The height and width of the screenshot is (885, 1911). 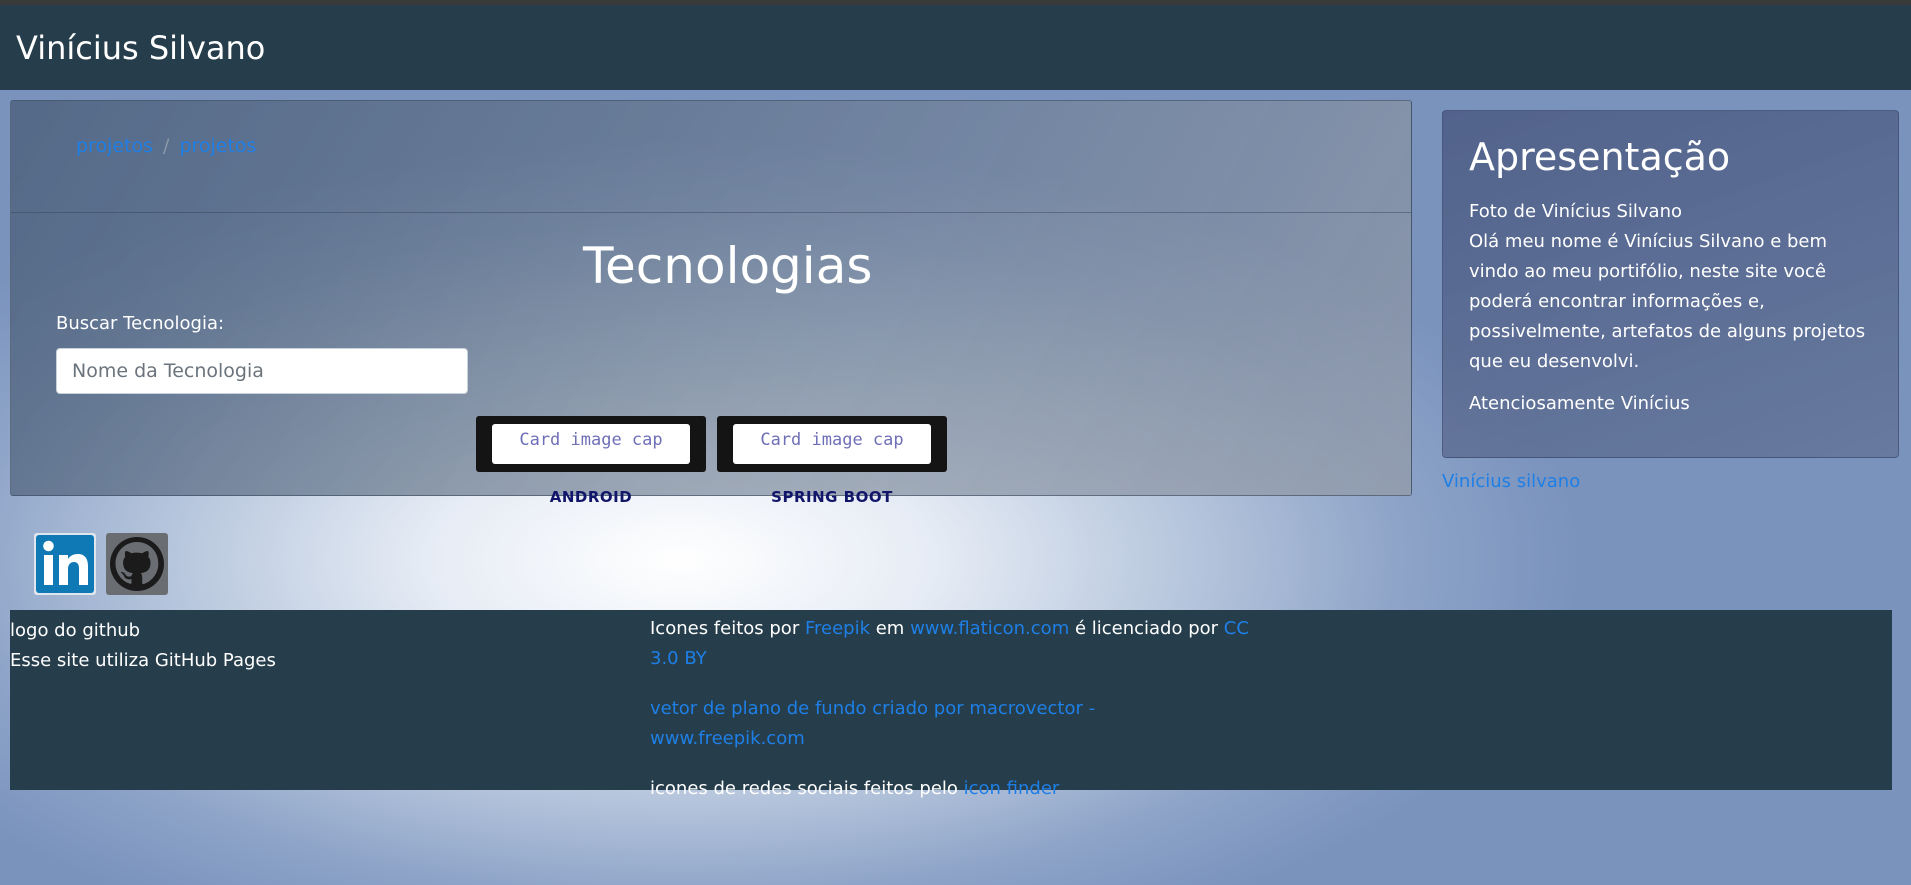 What do you see at coordinates (1511, 481) in the screenshot?
I see `author-link: Vinícius silvano` at bounding box center [1511, 481].